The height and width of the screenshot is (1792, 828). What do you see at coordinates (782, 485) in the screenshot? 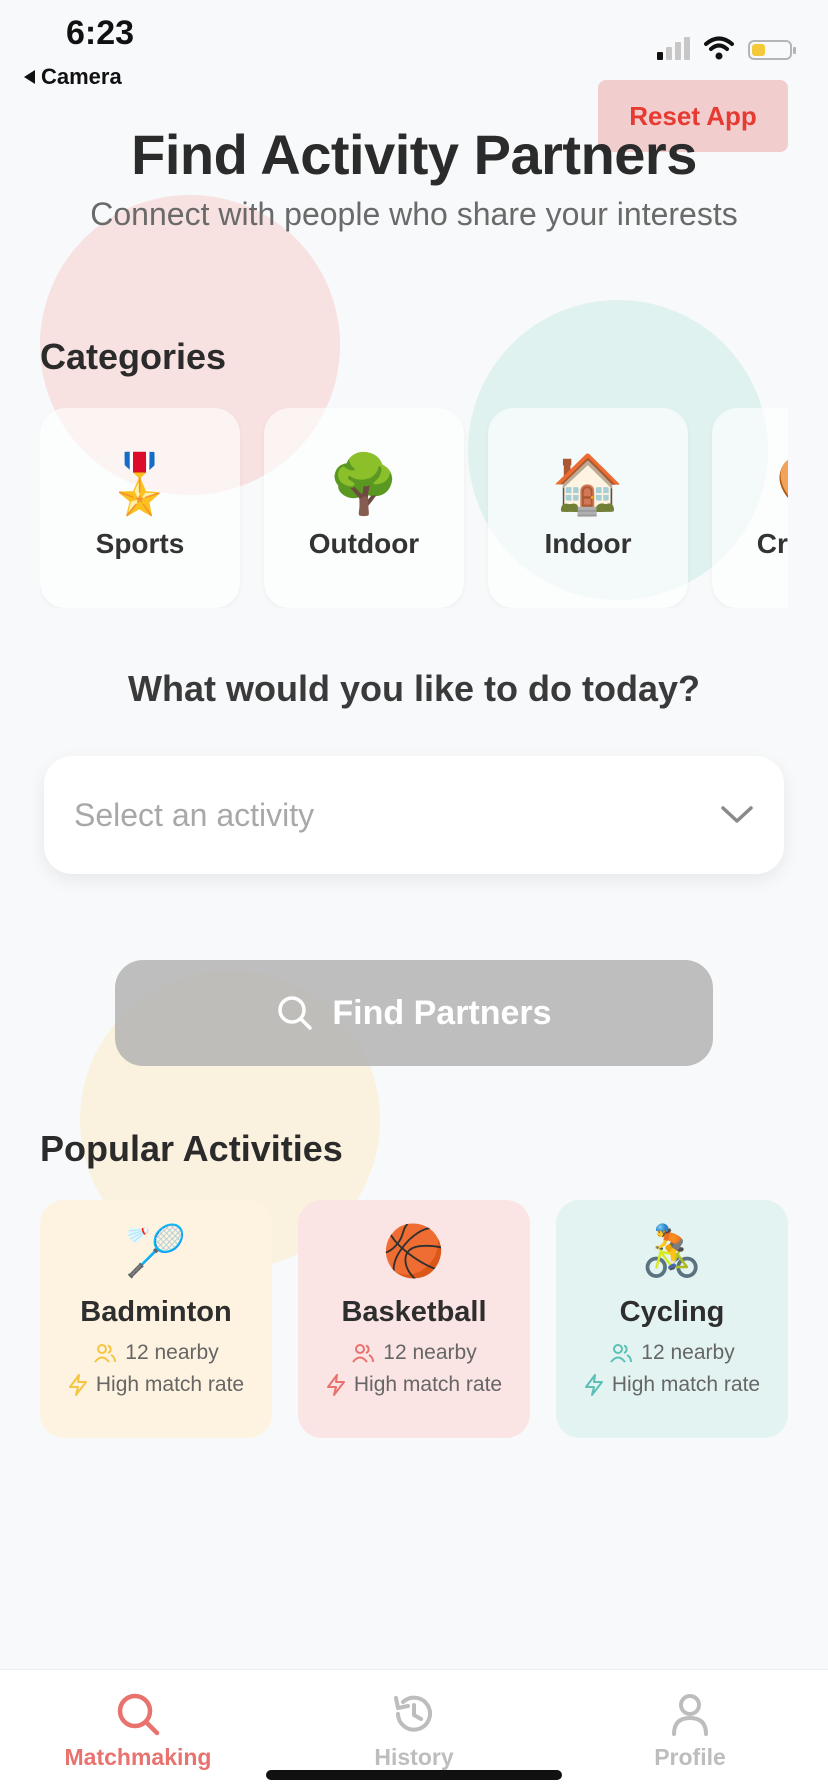
I see `palette-icon: 🎨` at bounding box center [782, 485].